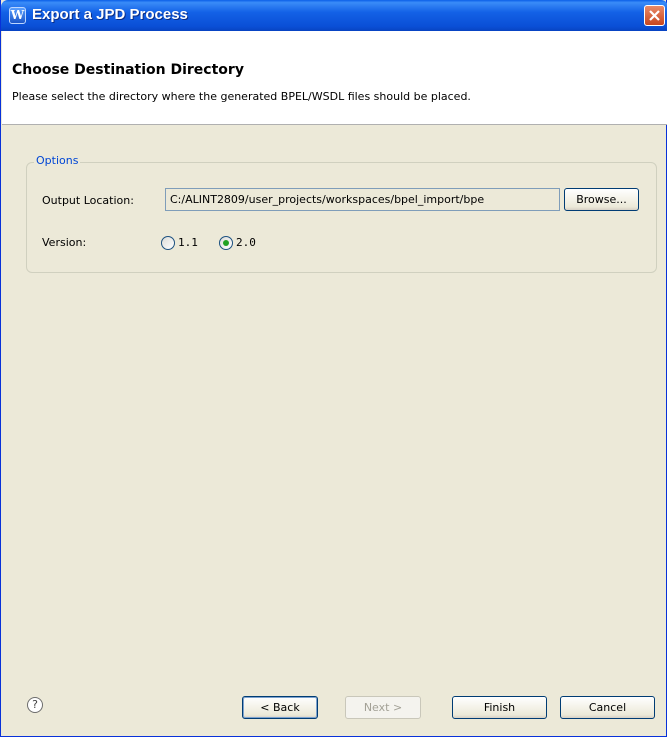 The height and width of the screenshot is (737, 667). I want to click on app-logo-icon: W, so click(17, 15).